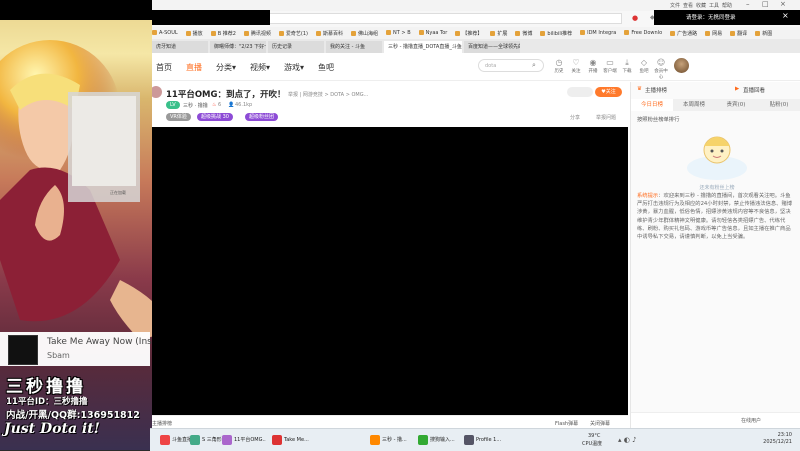 This screenshot has width=800, height=451. What do you see at coordinates (534, 65) in the screenshot?
I see `search-icon: ⌕` at bounding box center [534, 65].